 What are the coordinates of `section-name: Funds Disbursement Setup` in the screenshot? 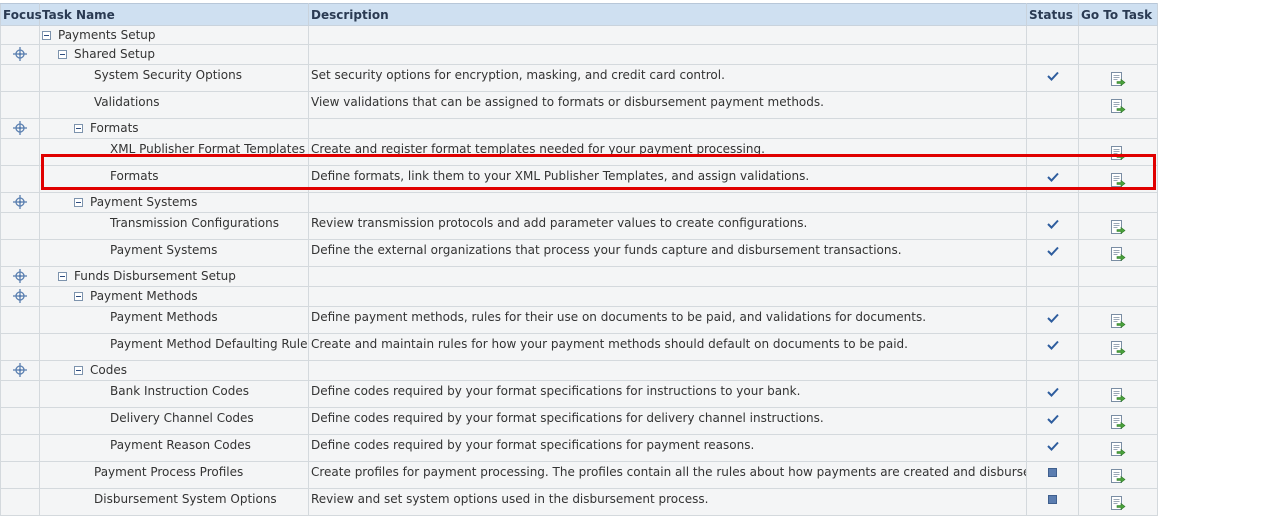 It's located at (155, 276).